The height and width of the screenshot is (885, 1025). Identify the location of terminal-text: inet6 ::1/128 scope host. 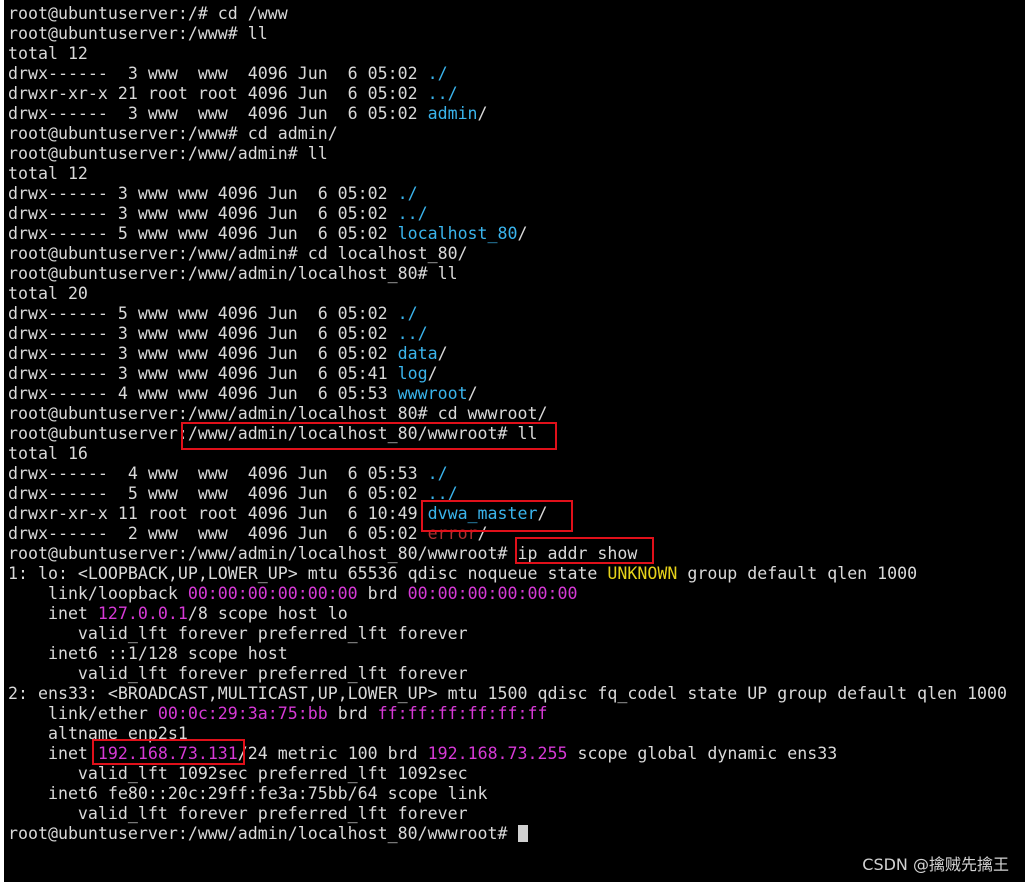
(148, 653).